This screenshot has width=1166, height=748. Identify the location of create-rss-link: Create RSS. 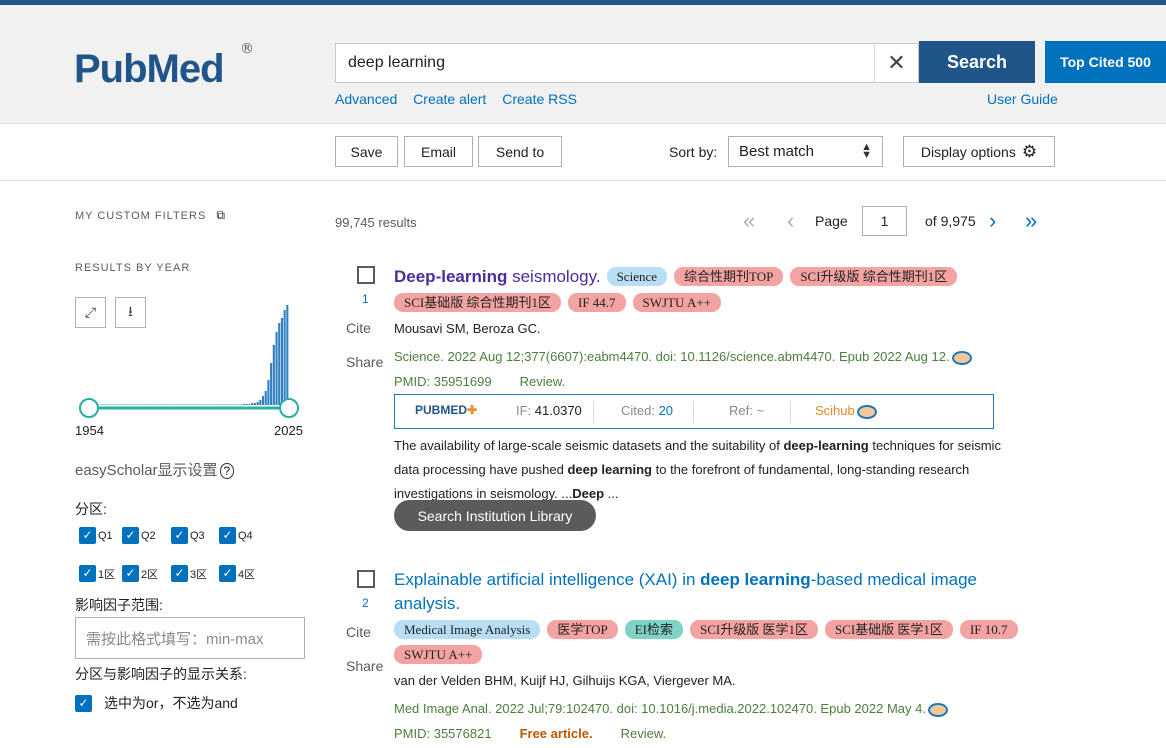
(539, 99).